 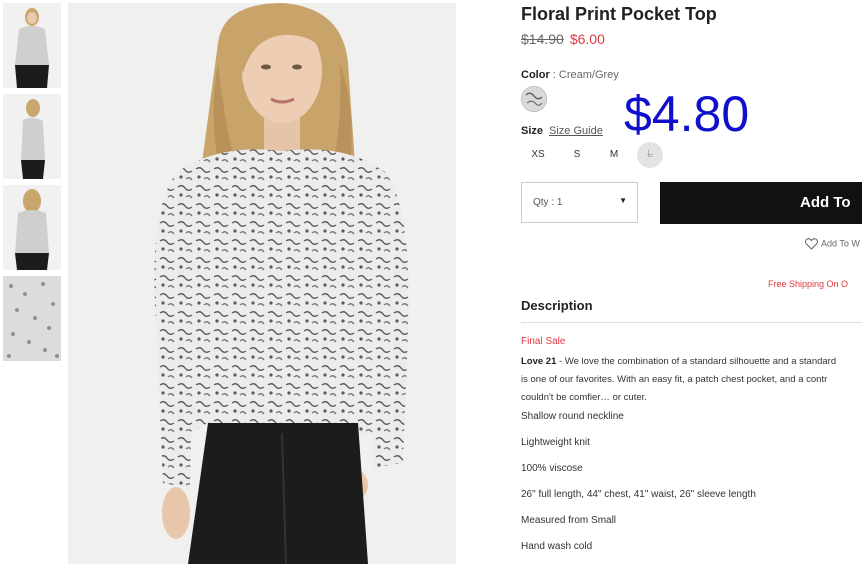 I want to click on thumbnail-detail, so click(x=32, y=318).